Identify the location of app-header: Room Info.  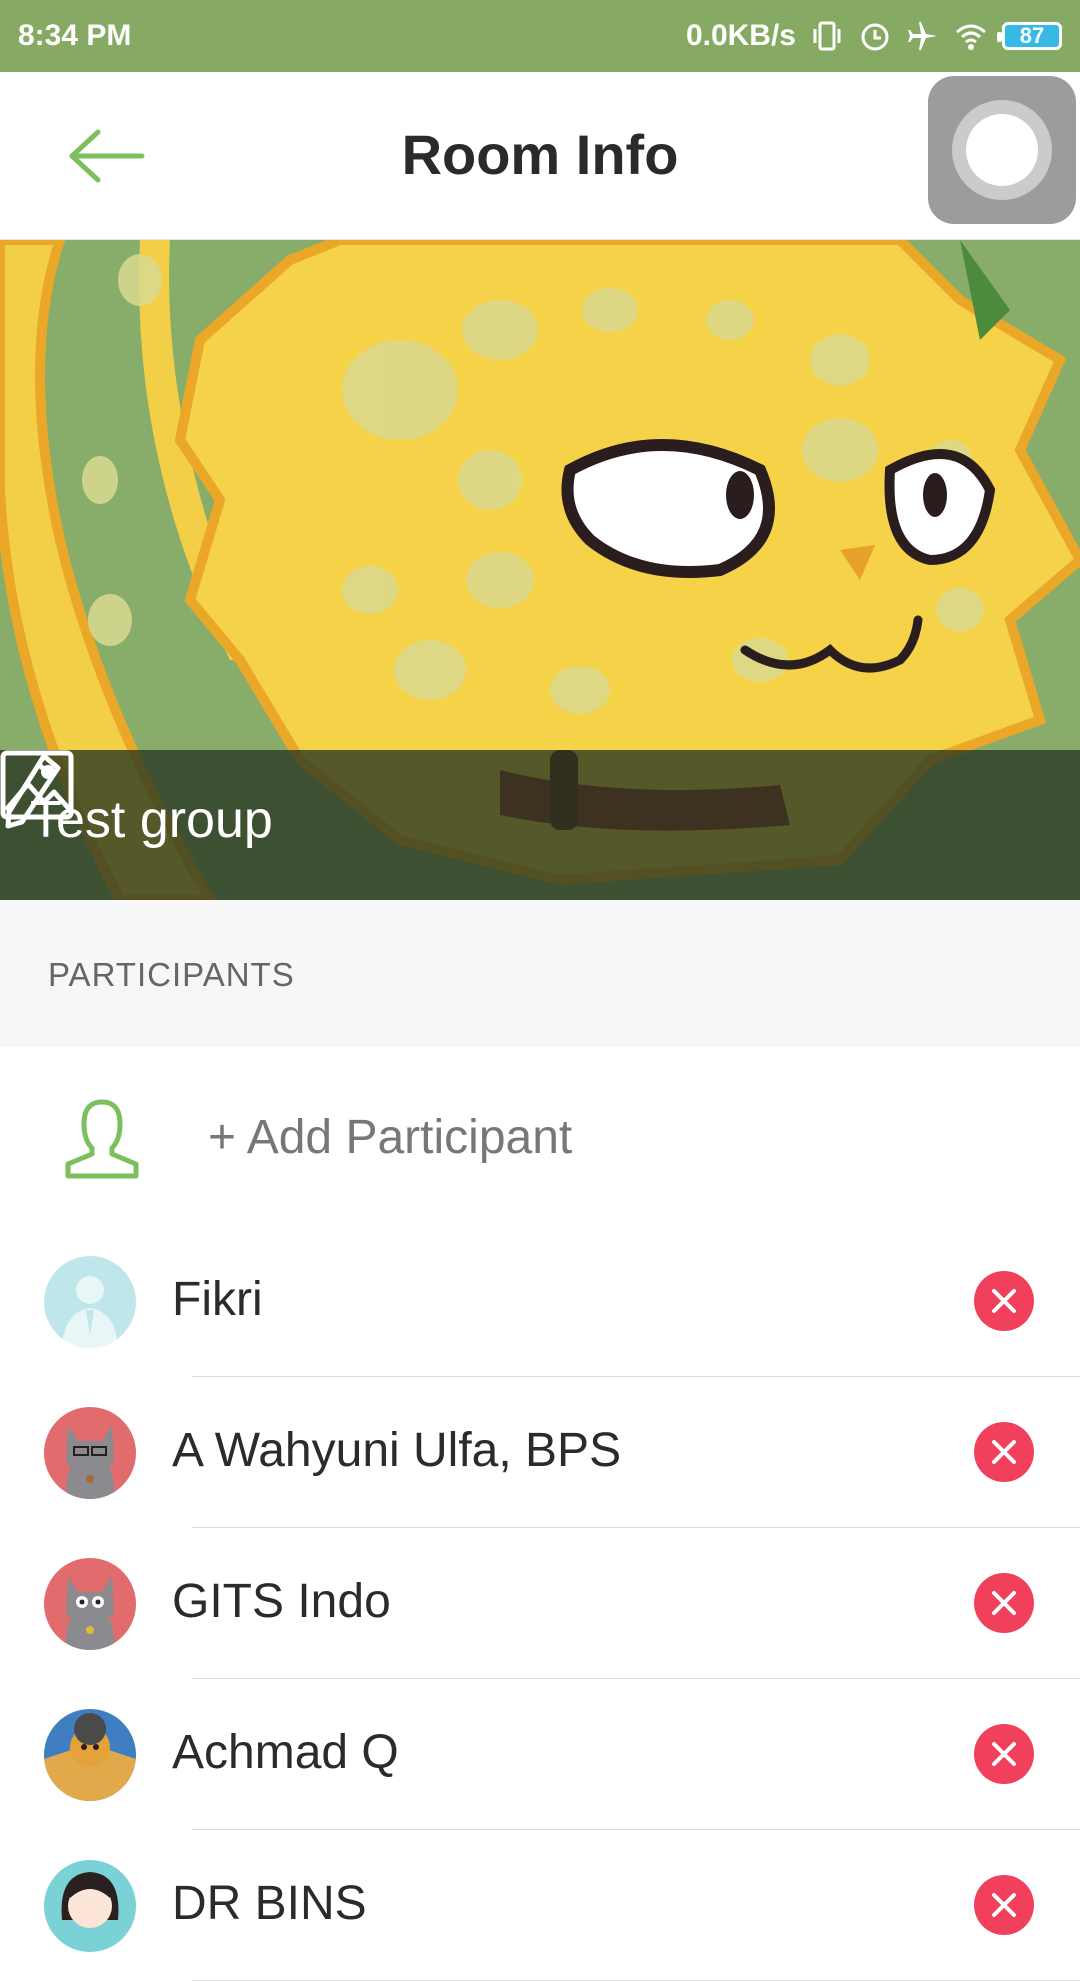
(540, 156).